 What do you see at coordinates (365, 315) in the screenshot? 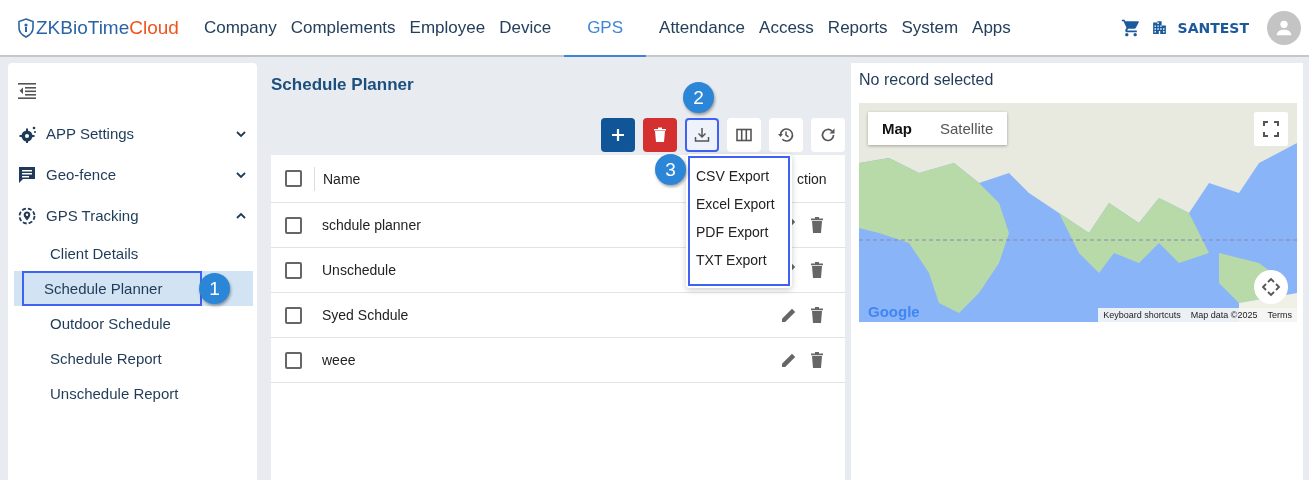
I see `table-cell: Syed Schdule` at bounding box center [365, 315].